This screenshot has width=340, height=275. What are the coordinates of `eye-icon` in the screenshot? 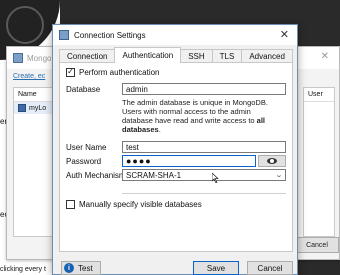 It's located at (272, 161).